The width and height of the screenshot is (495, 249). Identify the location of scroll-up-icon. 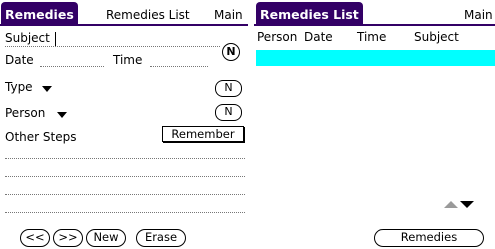
(451, 204).